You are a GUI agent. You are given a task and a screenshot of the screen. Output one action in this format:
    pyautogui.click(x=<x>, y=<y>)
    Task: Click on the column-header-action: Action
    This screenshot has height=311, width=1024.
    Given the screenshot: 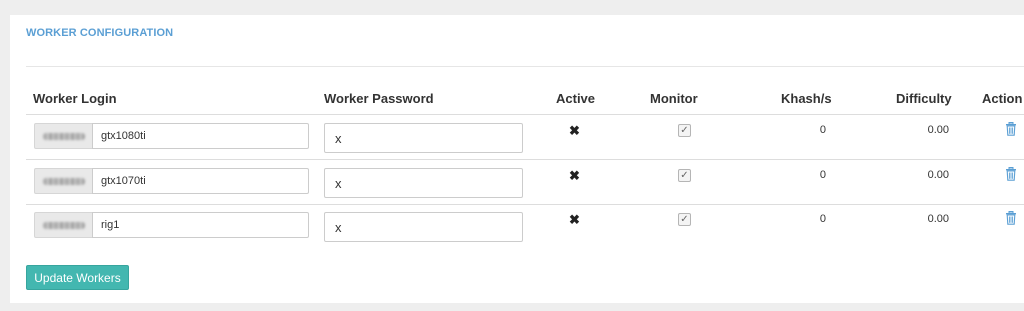 What is the action you would take?
    pyautogui.click(x=1002, y=98)
    